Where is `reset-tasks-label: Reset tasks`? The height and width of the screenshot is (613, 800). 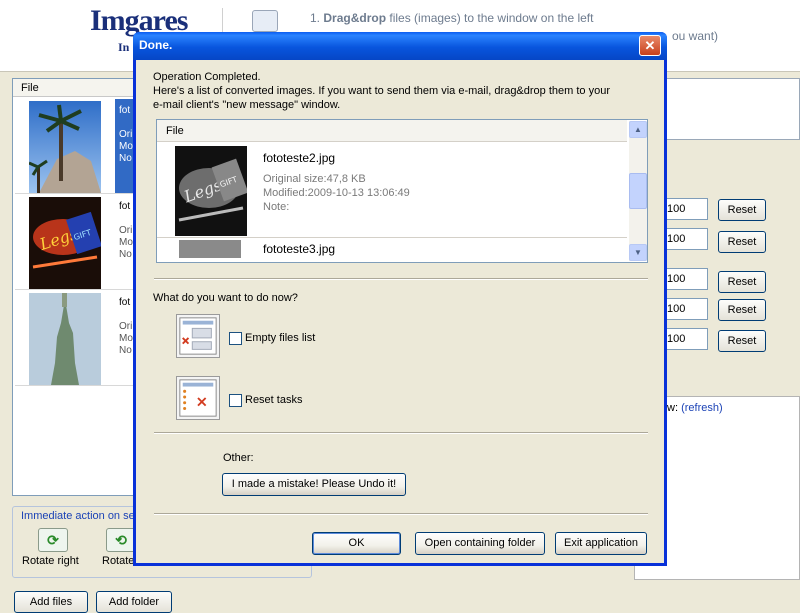
reset-tasks-label: Reset tasks is located at coordinates (273, 400).